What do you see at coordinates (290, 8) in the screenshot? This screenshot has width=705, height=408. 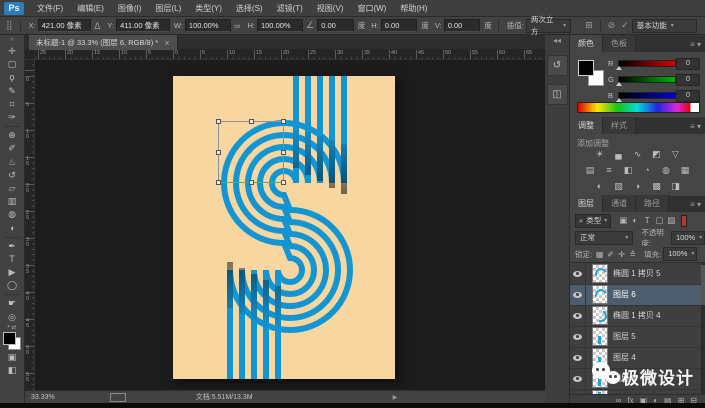 I see `menu-item: 滤镜(T)` at bounding box center [290, 8].